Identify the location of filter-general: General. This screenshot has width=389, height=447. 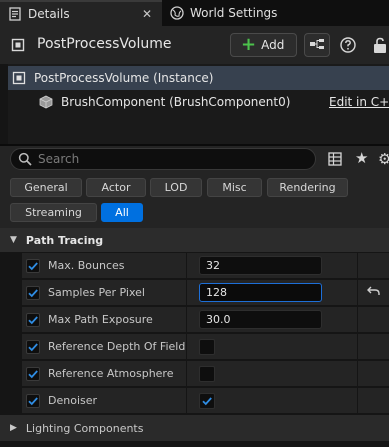
(46, 187).